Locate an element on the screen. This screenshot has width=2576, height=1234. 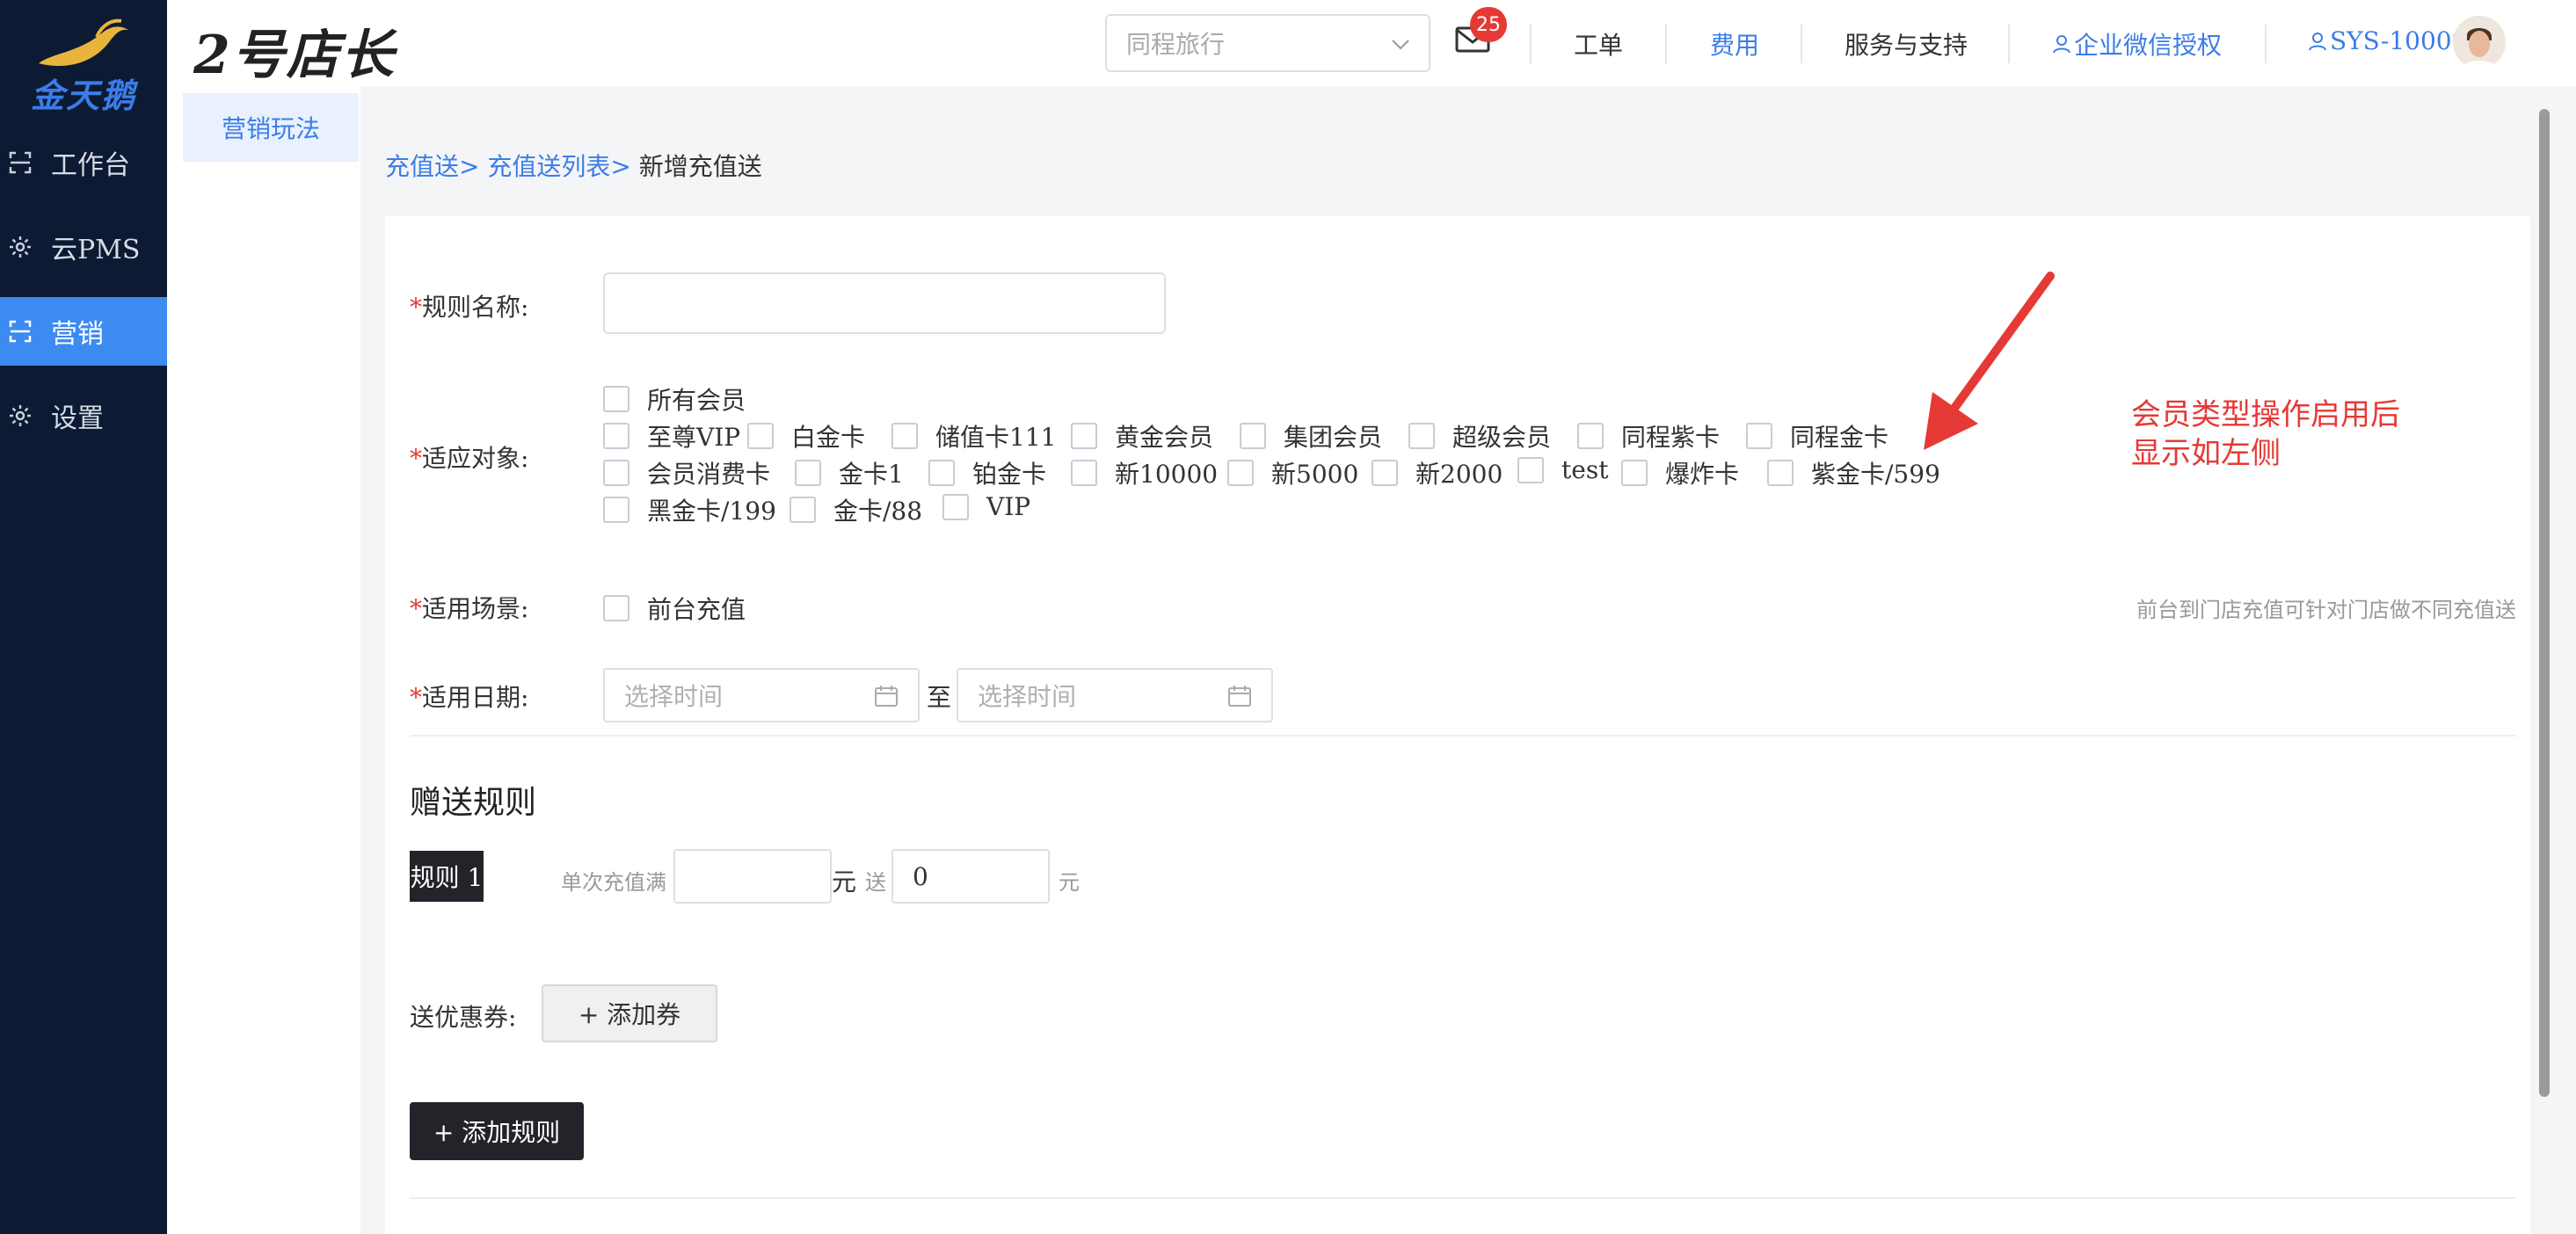
wechat-auth-label: 企业微信授权 is located at coordinates (2148, 45).